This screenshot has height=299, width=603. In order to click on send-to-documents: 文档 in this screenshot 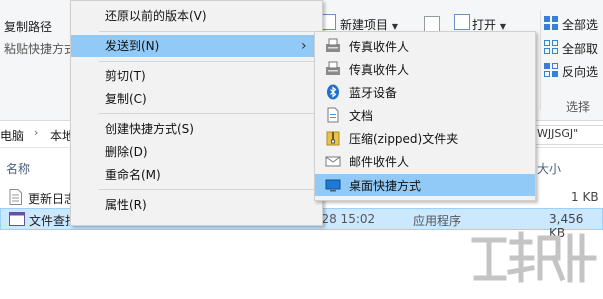, I will do `click(425, 115)`.